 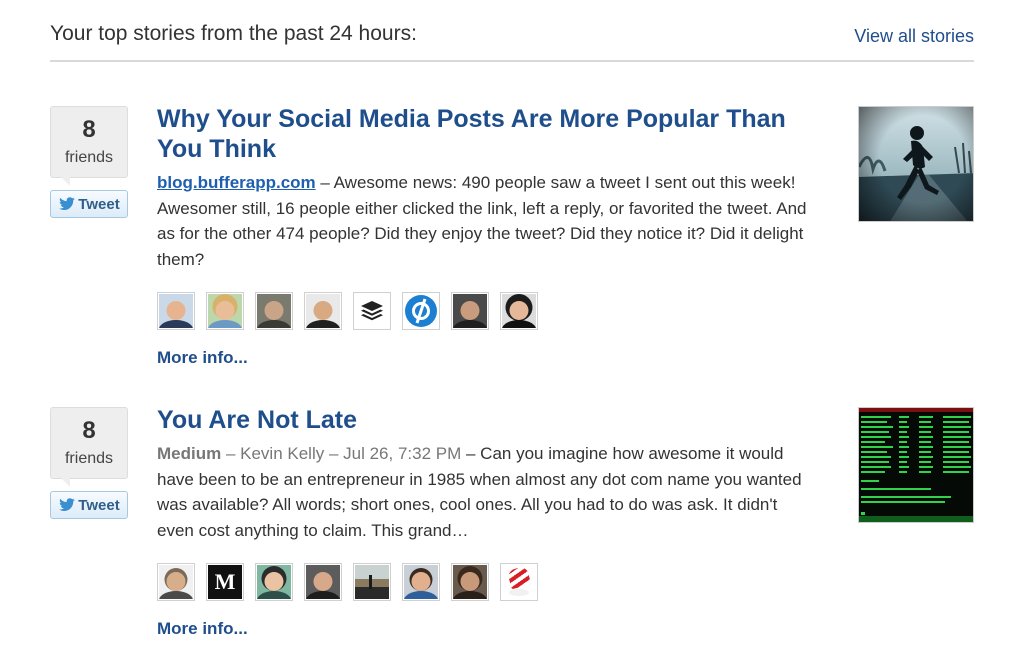 What do you see at coordinates (341, 453) in the screenshot?
I see `story-meta: – Kevin Kelly – Jul 26, 7:32 PM` at bounding box center [341, 453].